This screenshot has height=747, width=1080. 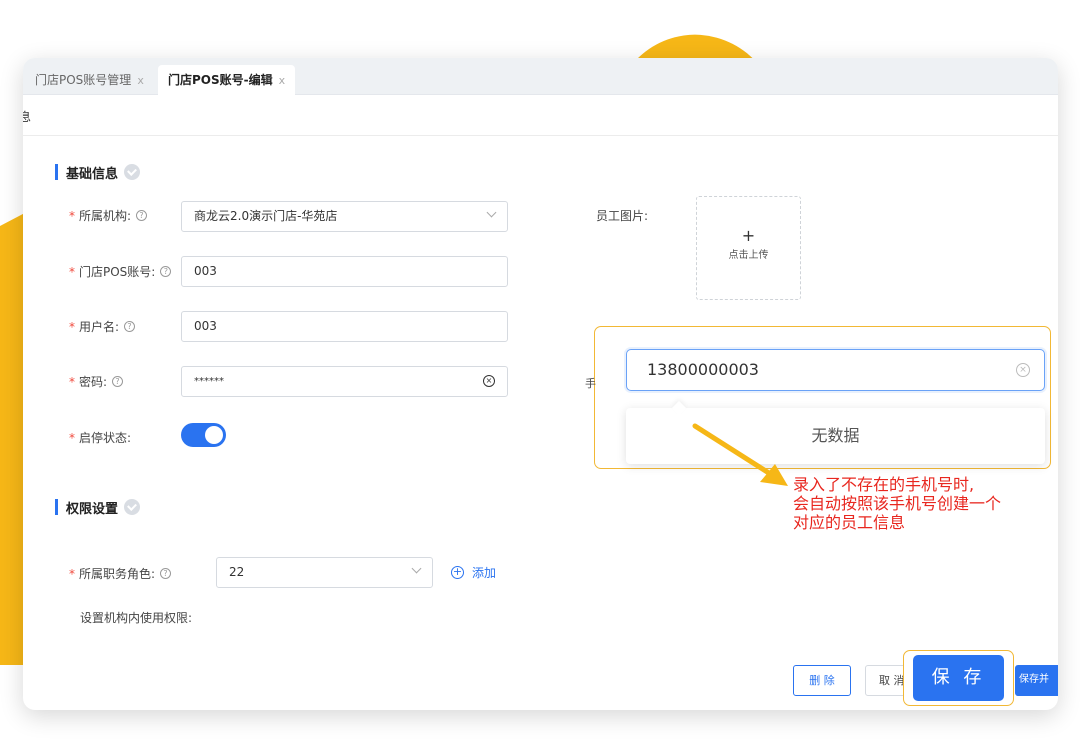 What do you see at coordinates (120, 271) in the screenshot?
I see `pos-account-label: * 门店POS账号:?` at bounding box center [120, 271].